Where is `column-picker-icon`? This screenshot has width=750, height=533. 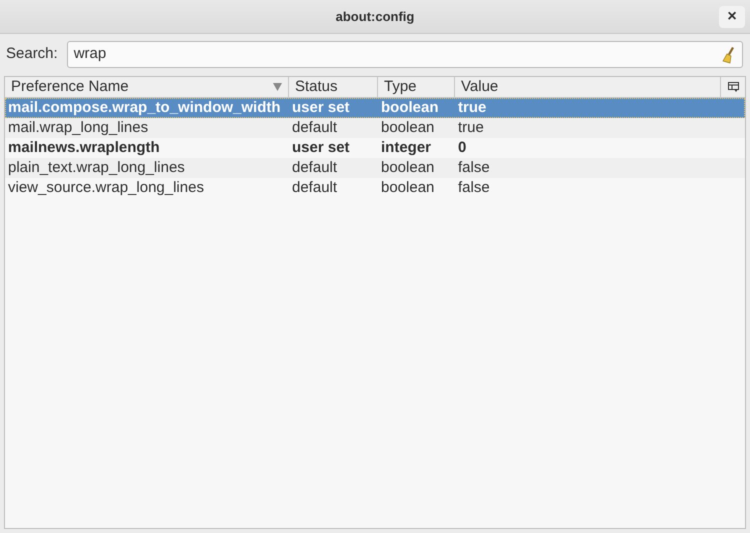 column-picker-icon is located at coordinates (733, 87).